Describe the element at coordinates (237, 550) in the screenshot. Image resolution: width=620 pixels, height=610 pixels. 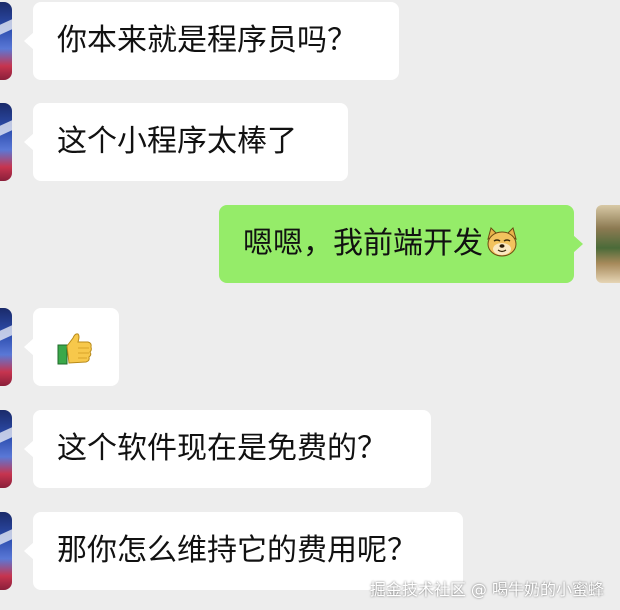
I see `message-text: 那你怎么维持它的费用呢？` at that location.